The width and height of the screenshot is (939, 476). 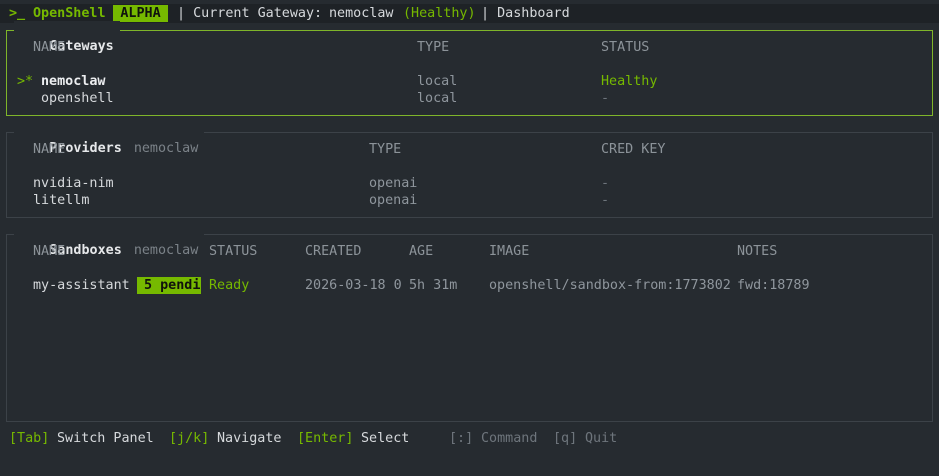 What do you see at coordinates (73, 81) in the screenshot?
I see `gateway-name: nemoclaw` at bounding box center [73, 81].